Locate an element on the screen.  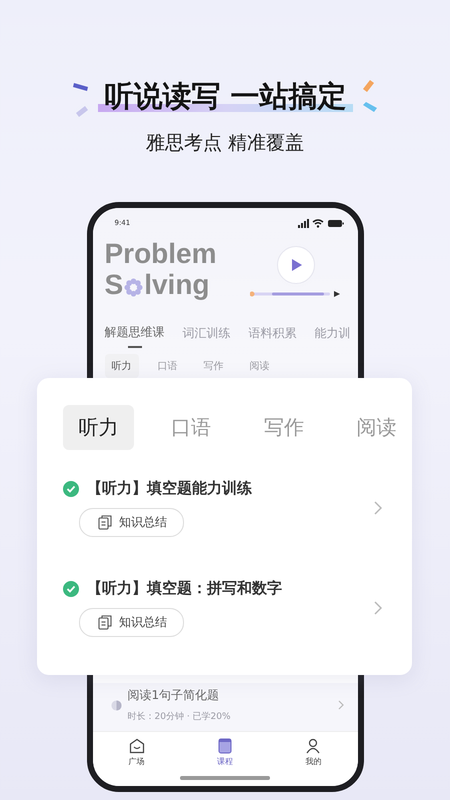
headline: 听说读写 一站搞定 is located at coordinates (225, 96).